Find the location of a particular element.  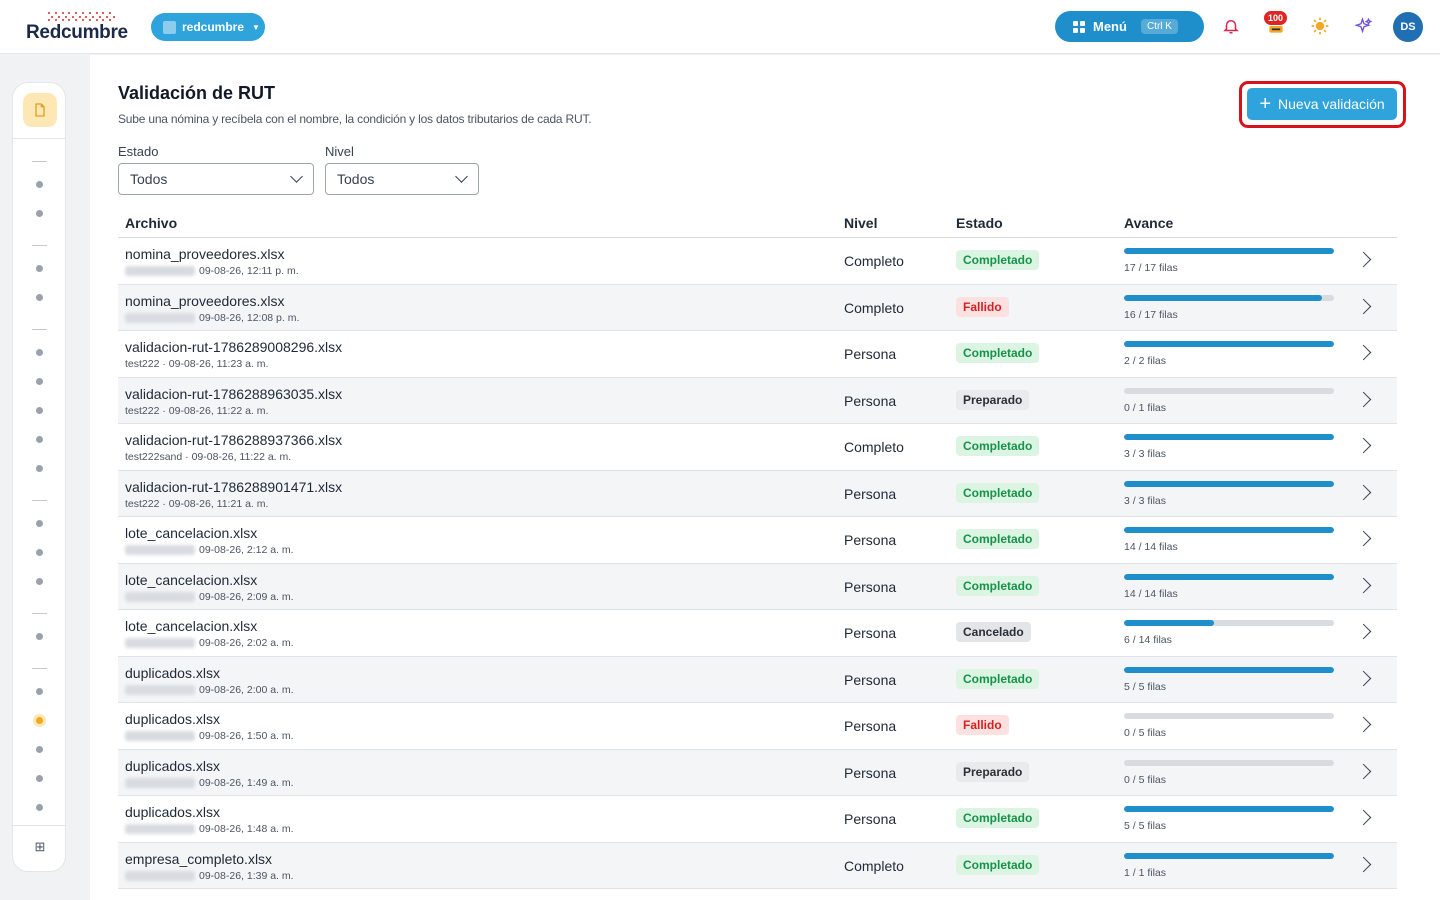

progress-bar is located at coordinates (1229, 437).